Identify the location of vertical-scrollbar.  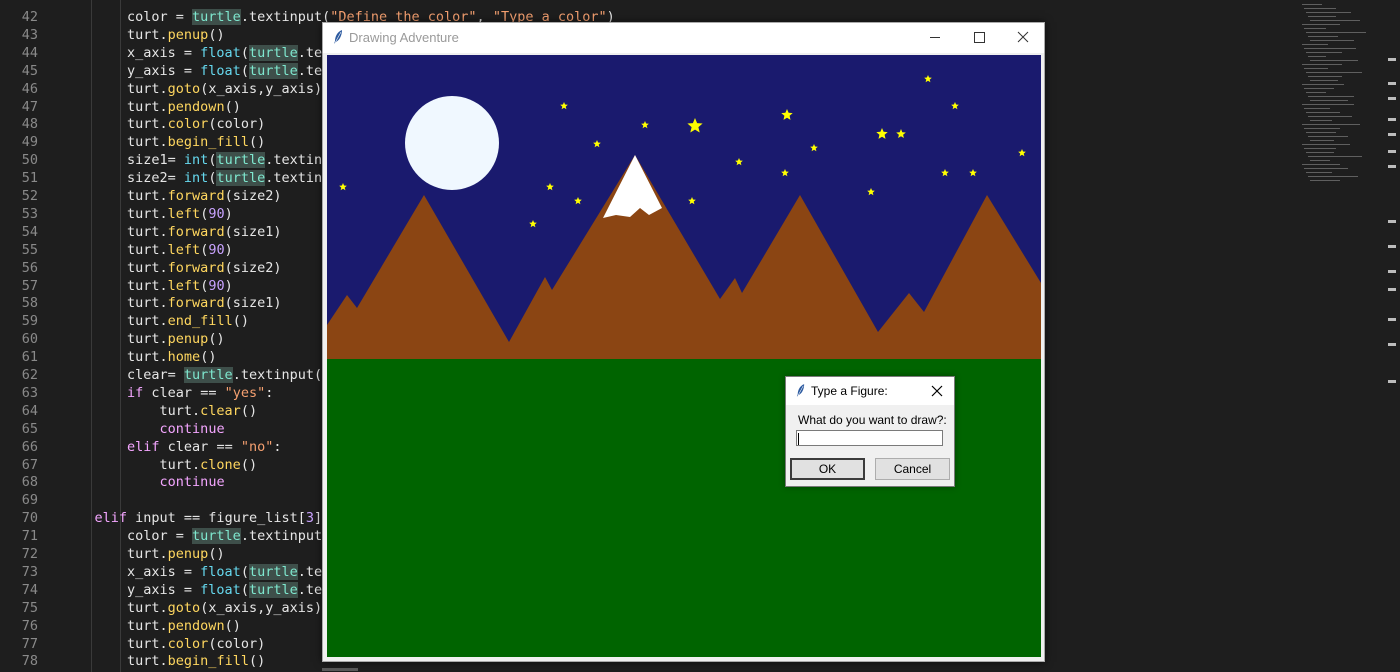
(1392, 336).